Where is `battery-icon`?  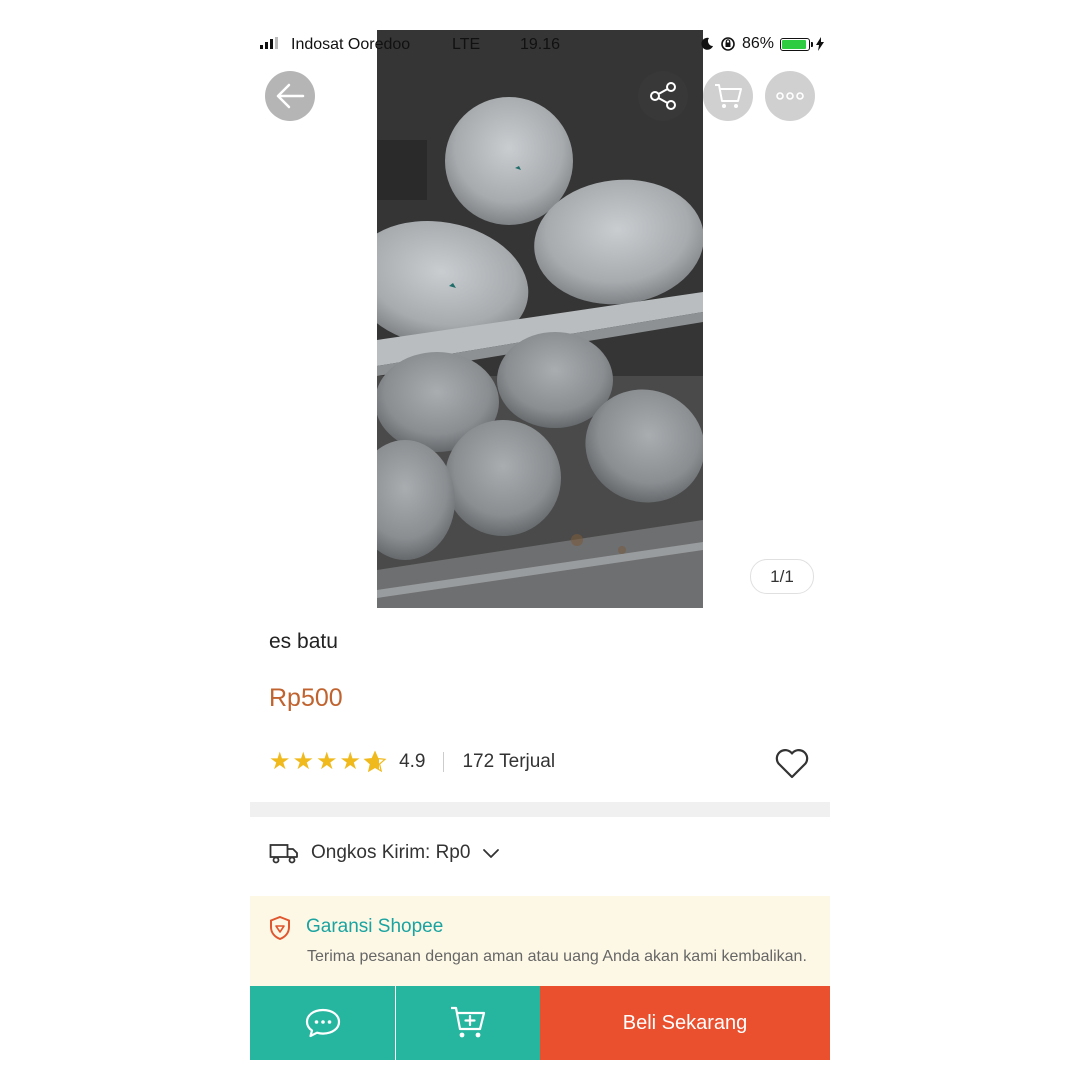
battery-icon is located at coordinates (796, 44).